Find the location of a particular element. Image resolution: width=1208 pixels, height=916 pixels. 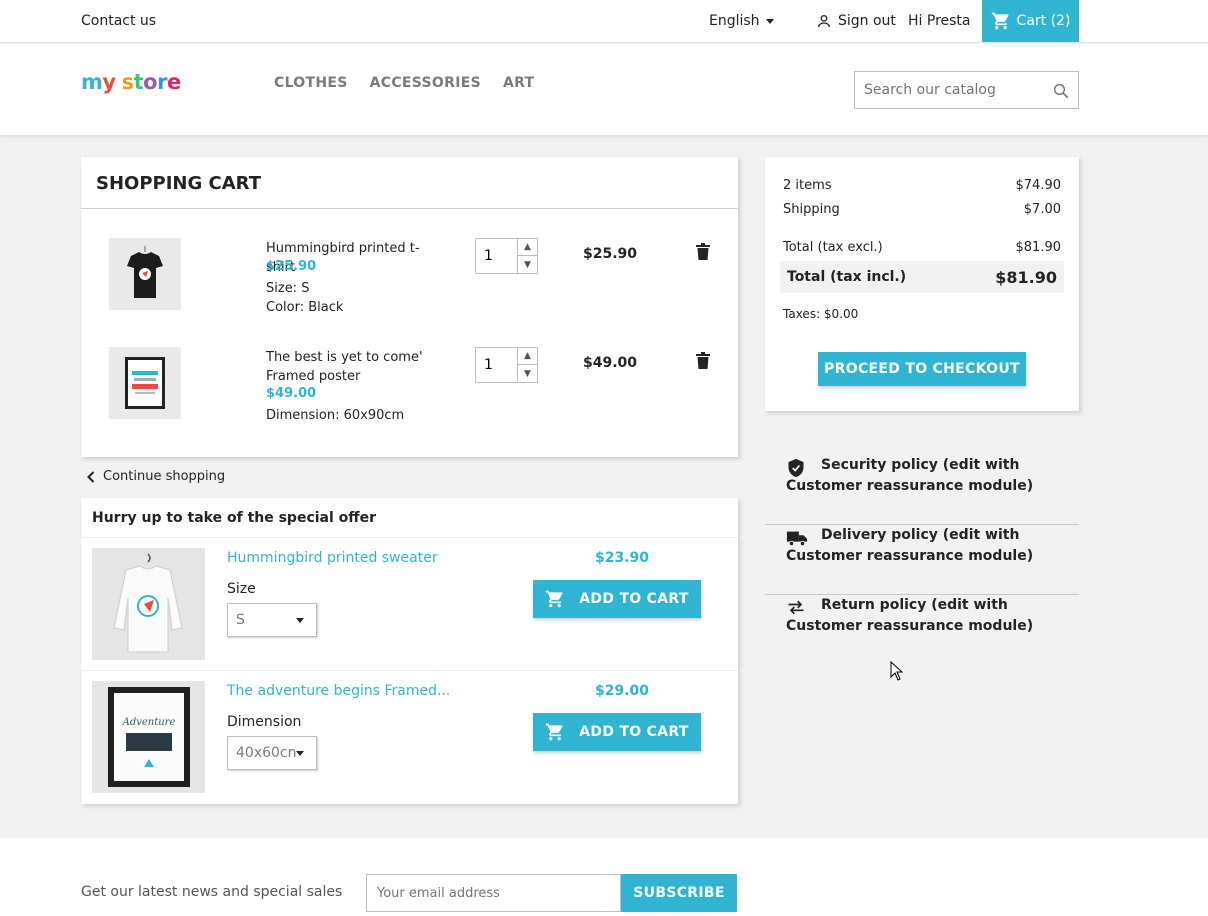

cart-button: Cart (2) is located at coordinates (1030, 21).